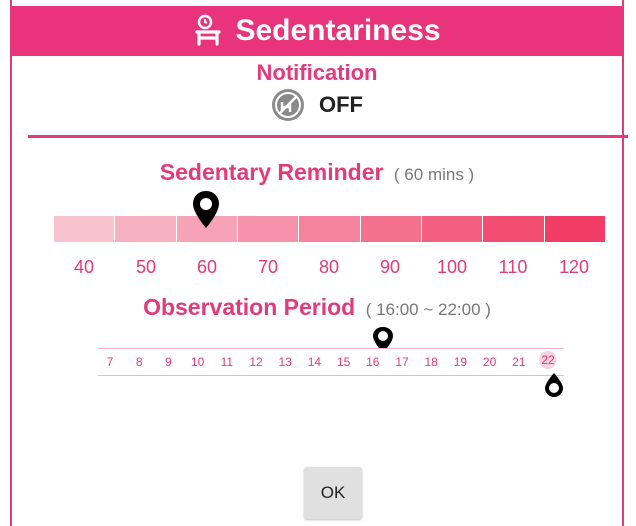  I want to click on observation-hour-label: 18, so click(431, 362).